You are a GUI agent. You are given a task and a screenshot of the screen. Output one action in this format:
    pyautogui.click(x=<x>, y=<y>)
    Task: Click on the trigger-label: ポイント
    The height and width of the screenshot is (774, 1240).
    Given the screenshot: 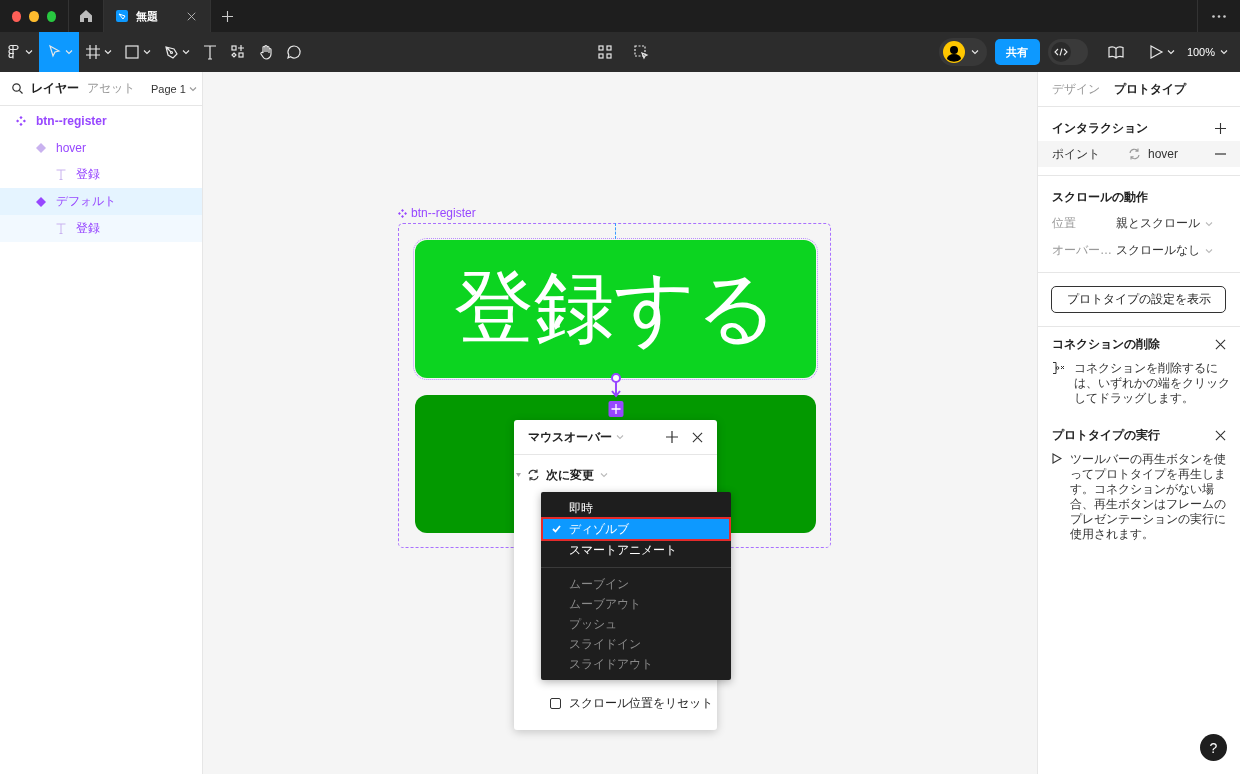 What is the action you would take?
    pyautogui.click(x=1076, y=154)
    